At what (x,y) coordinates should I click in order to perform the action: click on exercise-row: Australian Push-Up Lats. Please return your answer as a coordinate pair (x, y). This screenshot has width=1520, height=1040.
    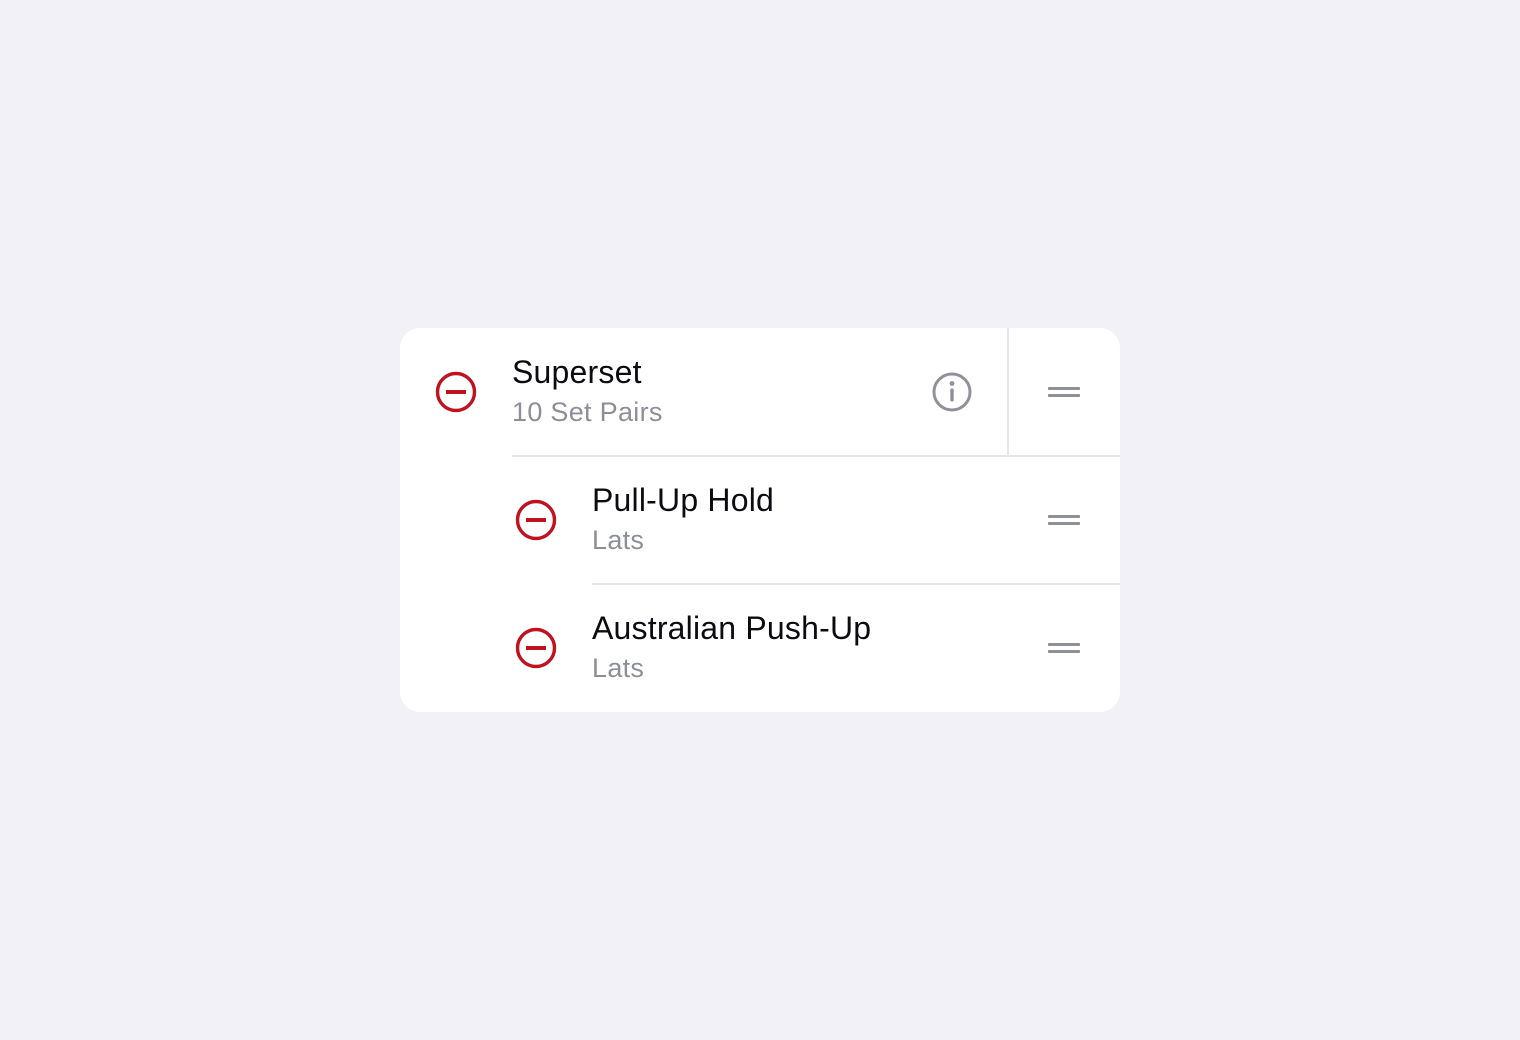
    Looking at the image, I should click on (760, 648).